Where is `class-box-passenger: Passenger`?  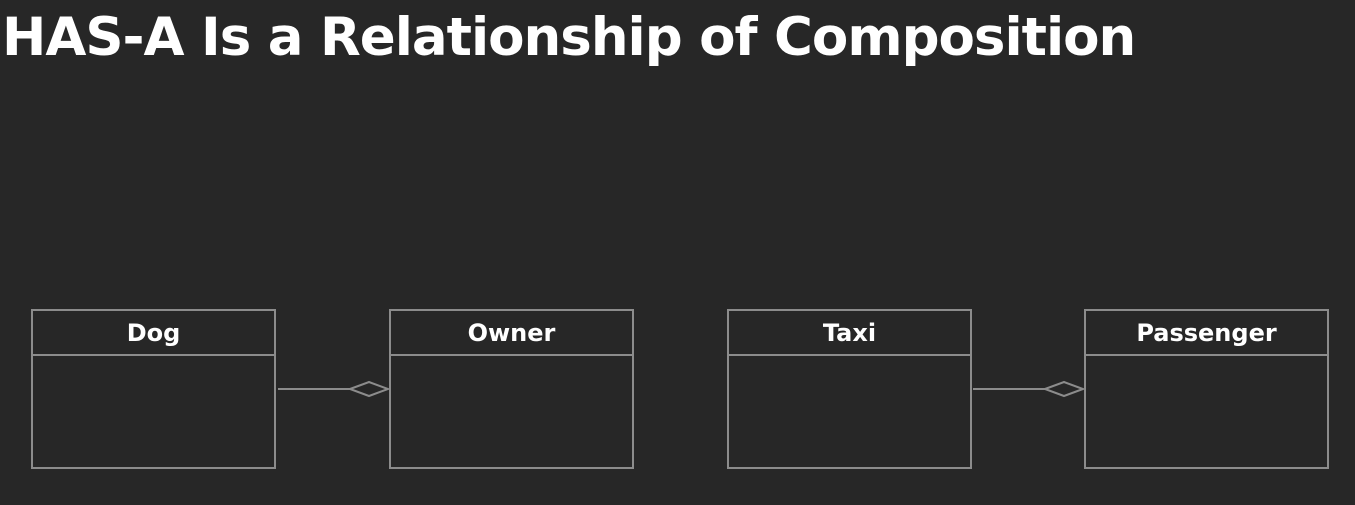 class-box-passenger: Passenger is located at coordinates (1206, 389).